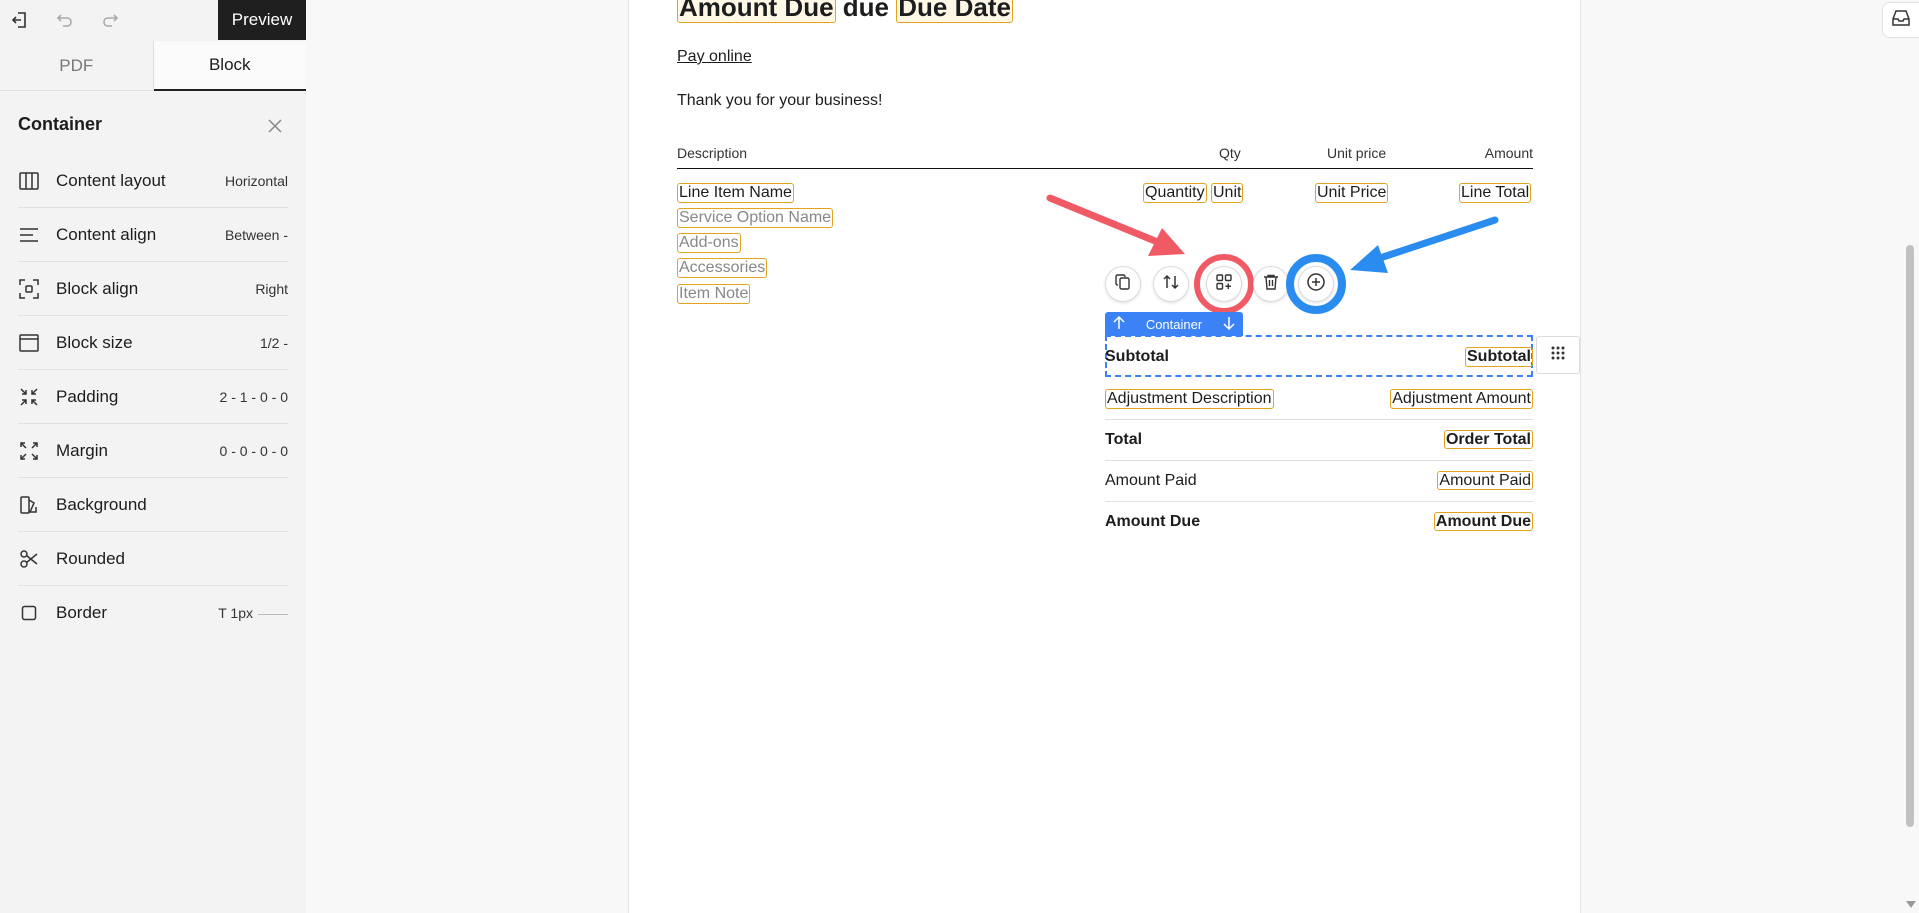  I want to click on line-total-chip: Line Total, so click(1495, 193).